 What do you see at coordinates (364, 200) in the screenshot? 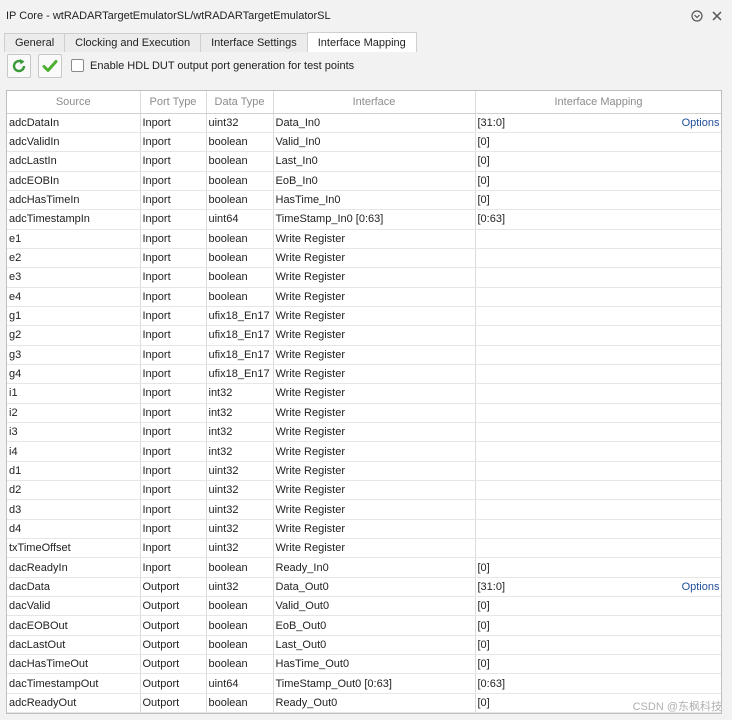
I see `table-row: adcHasTimeIn Inport boolean HasTime_In0 [0]` at bounding box center [364, 200].